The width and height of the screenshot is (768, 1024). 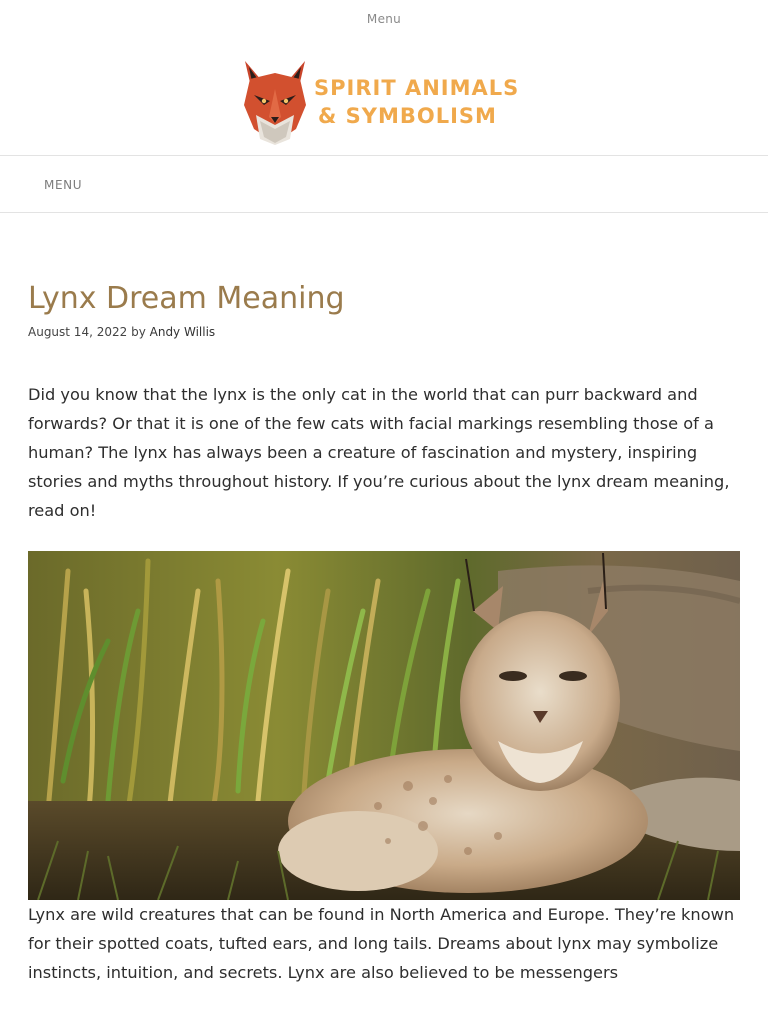 I want to click on nav-menu-label: MENU, so click(x=63, y=185).